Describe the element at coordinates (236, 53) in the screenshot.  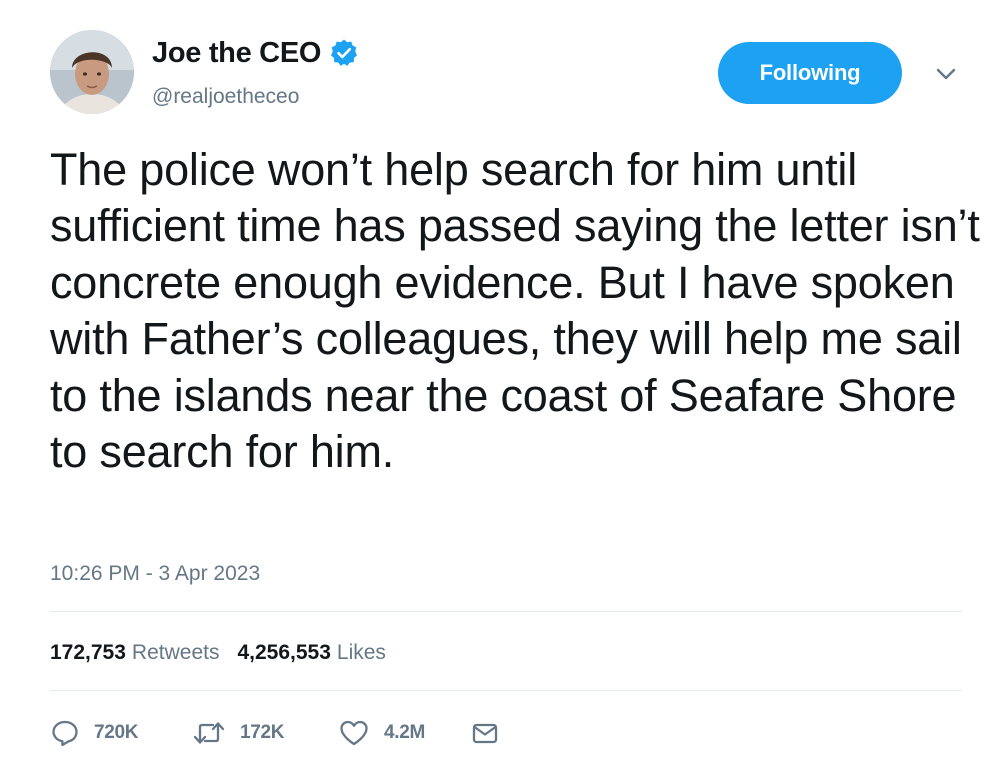
I see `display-name: Joe the CEO` at that location.